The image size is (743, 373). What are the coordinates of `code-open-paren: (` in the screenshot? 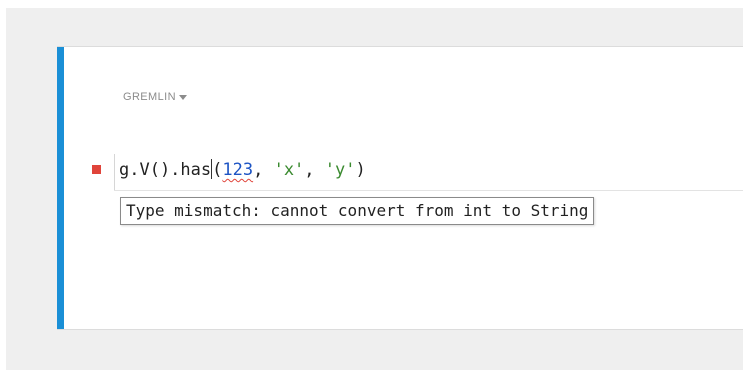 It's located at (217, 170).